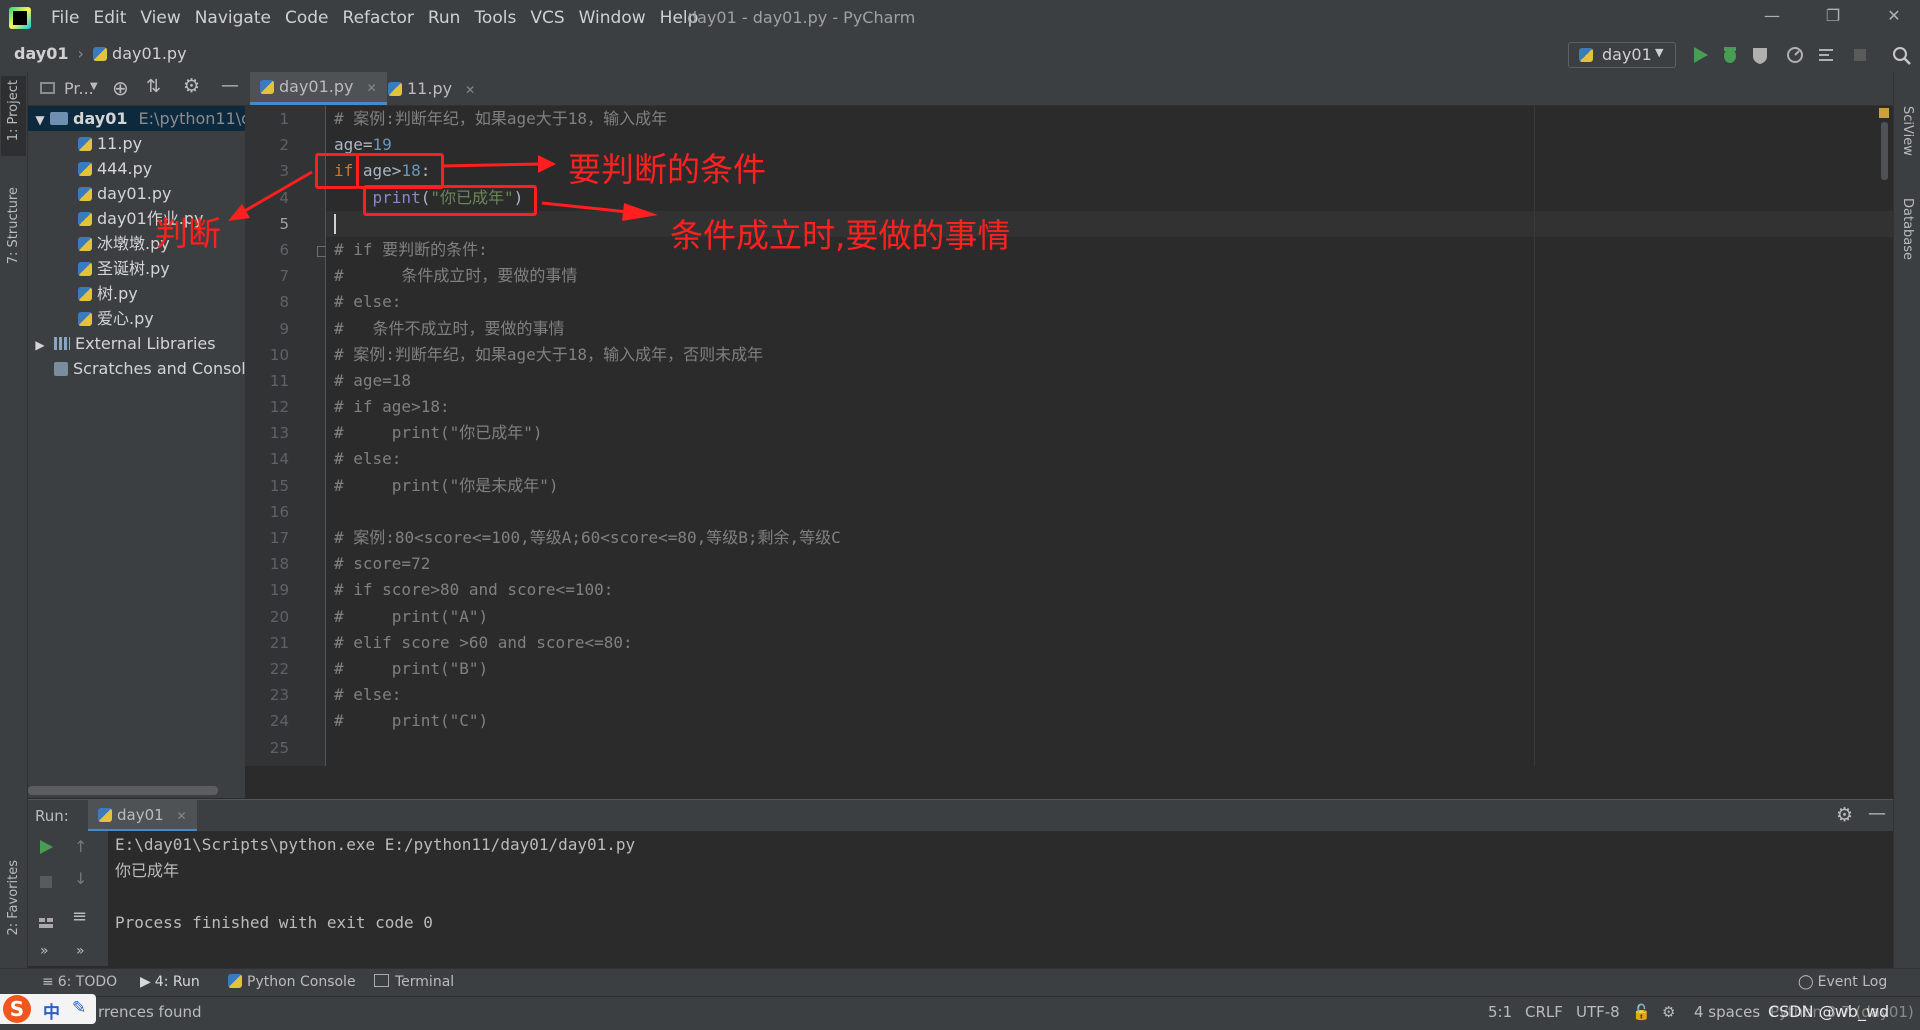  Describe the element at coordinates (1730, 55) in the screenshot. I see `debug-icon` at that location.